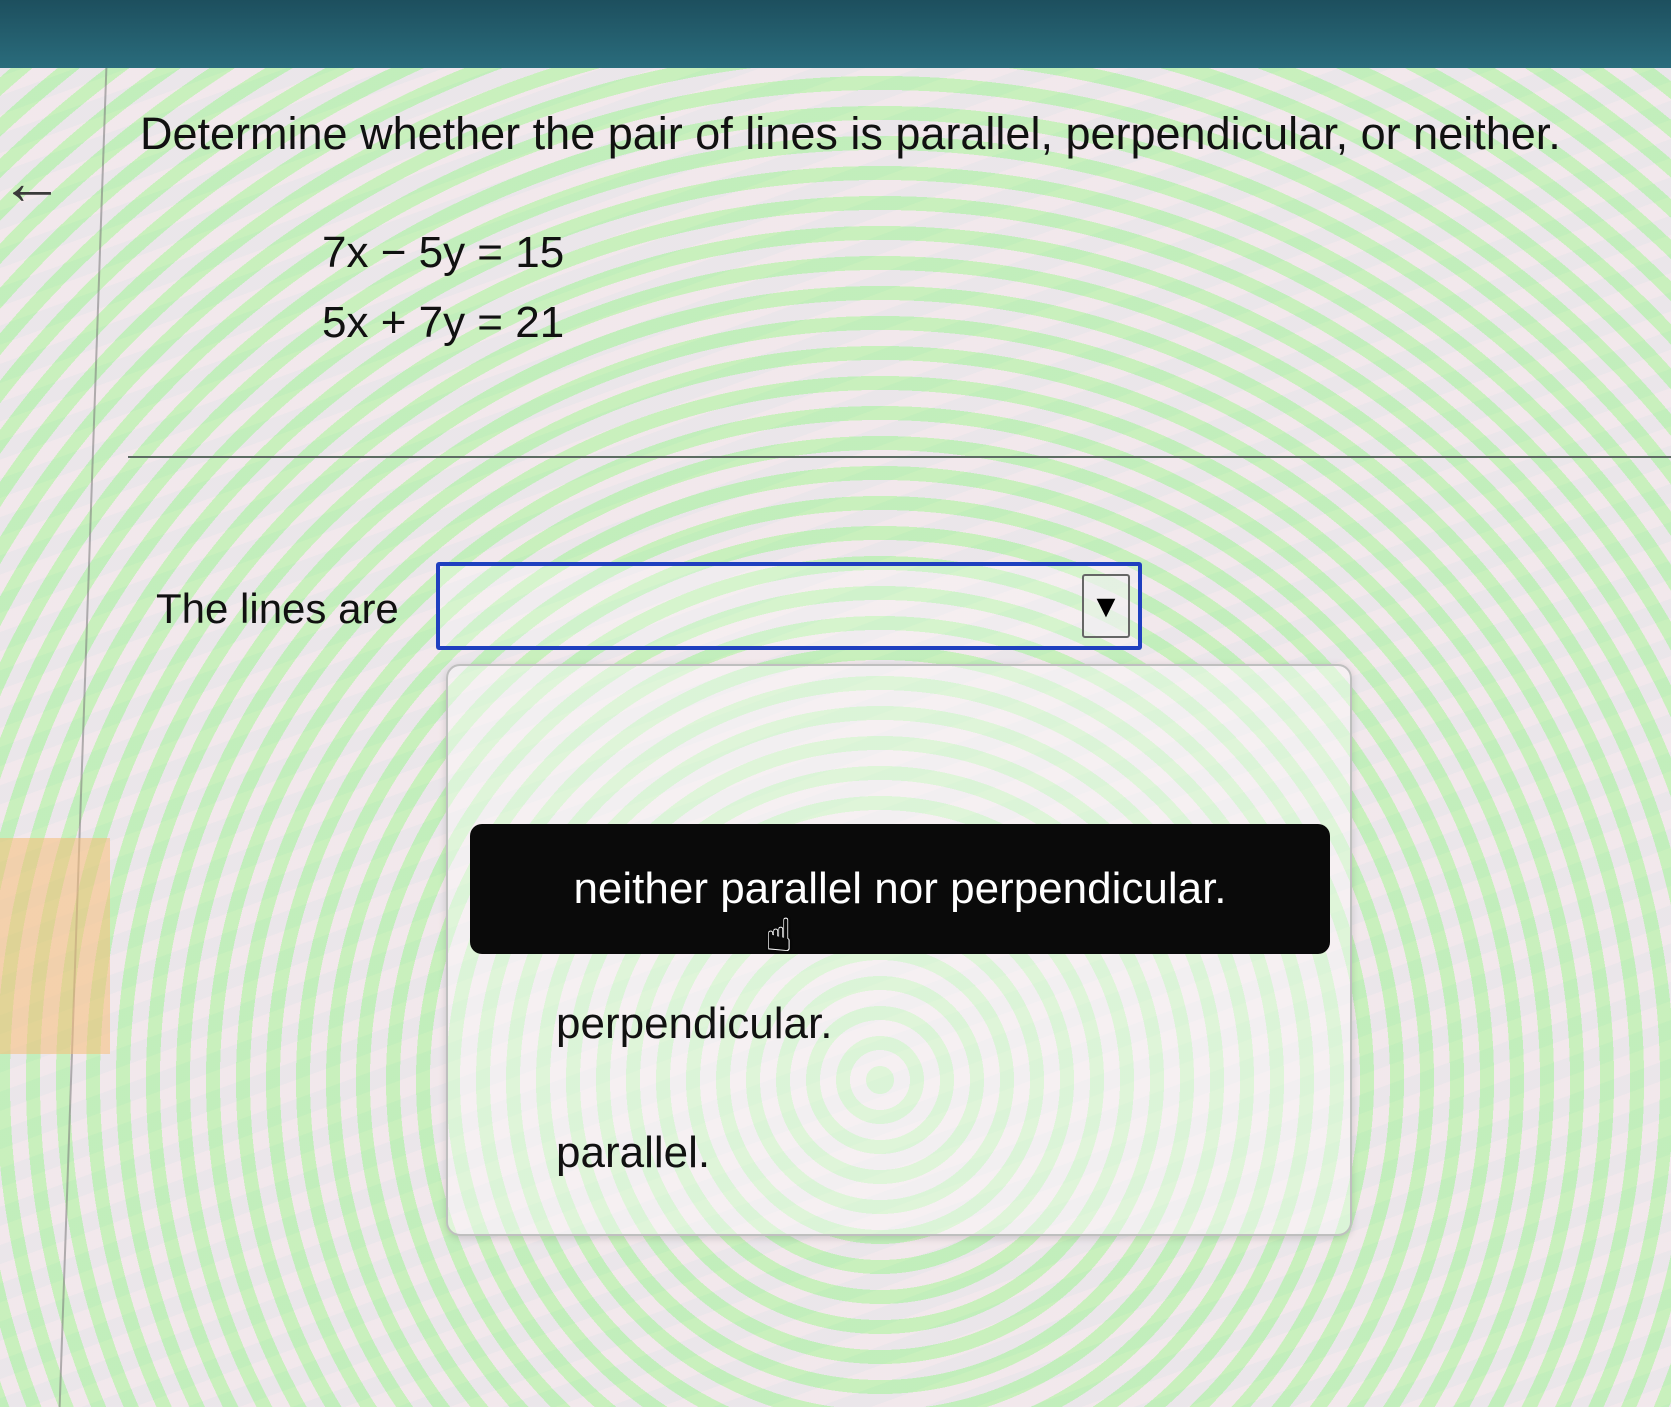 The width and height of the screenshot is (1671, 1407). Describe the element at coordinates (694, 1023) in the screenshot. I see `option-perpendicular-label: perpendicular.` at that location.